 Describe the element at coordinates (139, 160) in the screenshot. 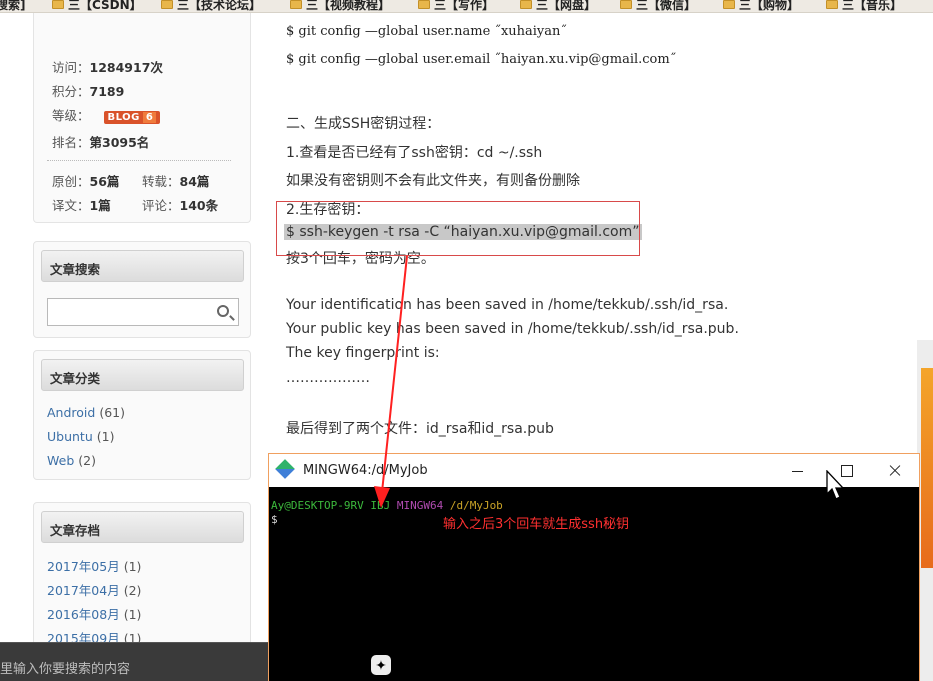

I see `divider` at that location.